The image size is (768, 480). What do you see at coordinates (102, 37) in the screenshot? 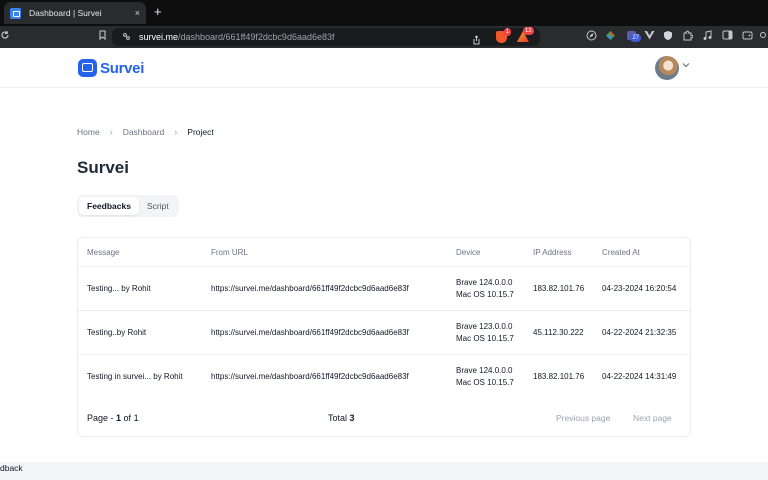
I see `bookmark-icon` at bounding box center [102, 37].